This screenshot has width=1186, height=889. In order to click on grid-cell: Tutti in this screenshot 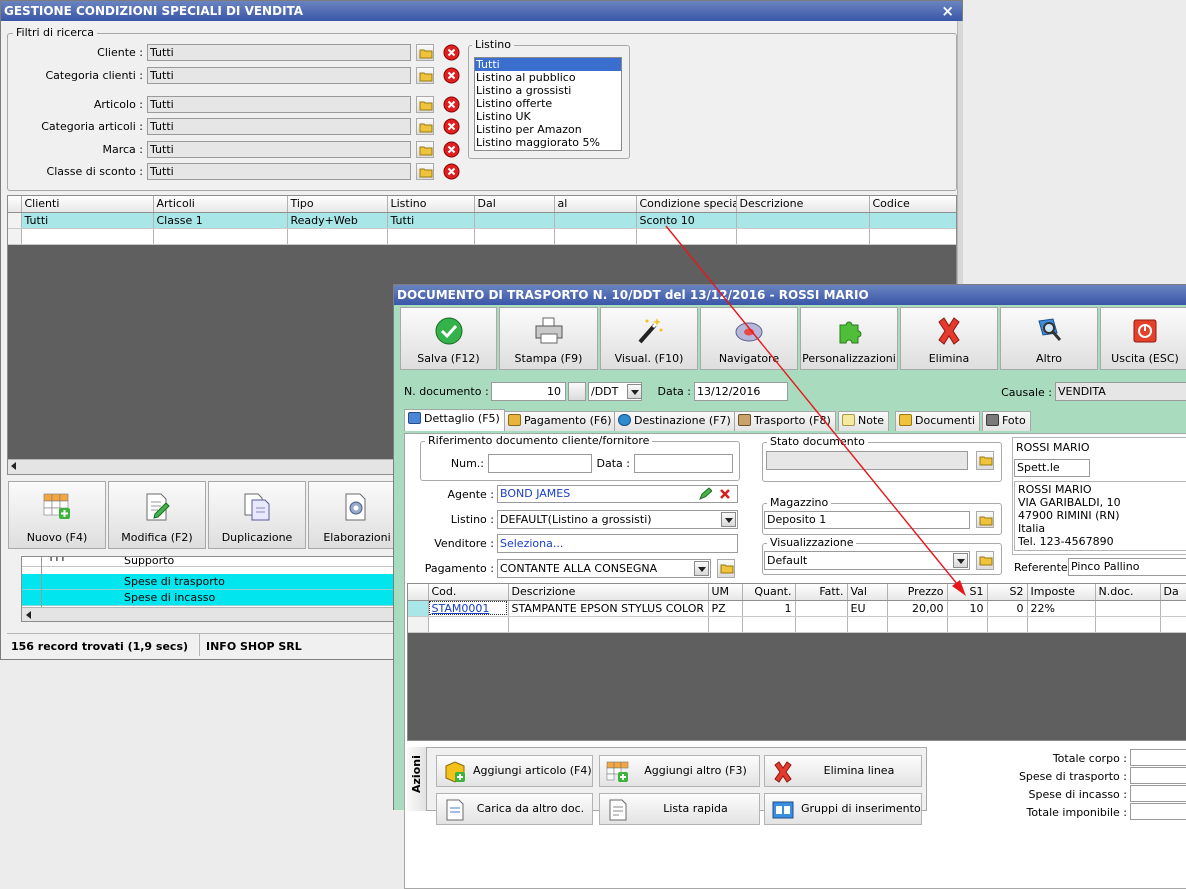, I will do `click(87, 220)`.